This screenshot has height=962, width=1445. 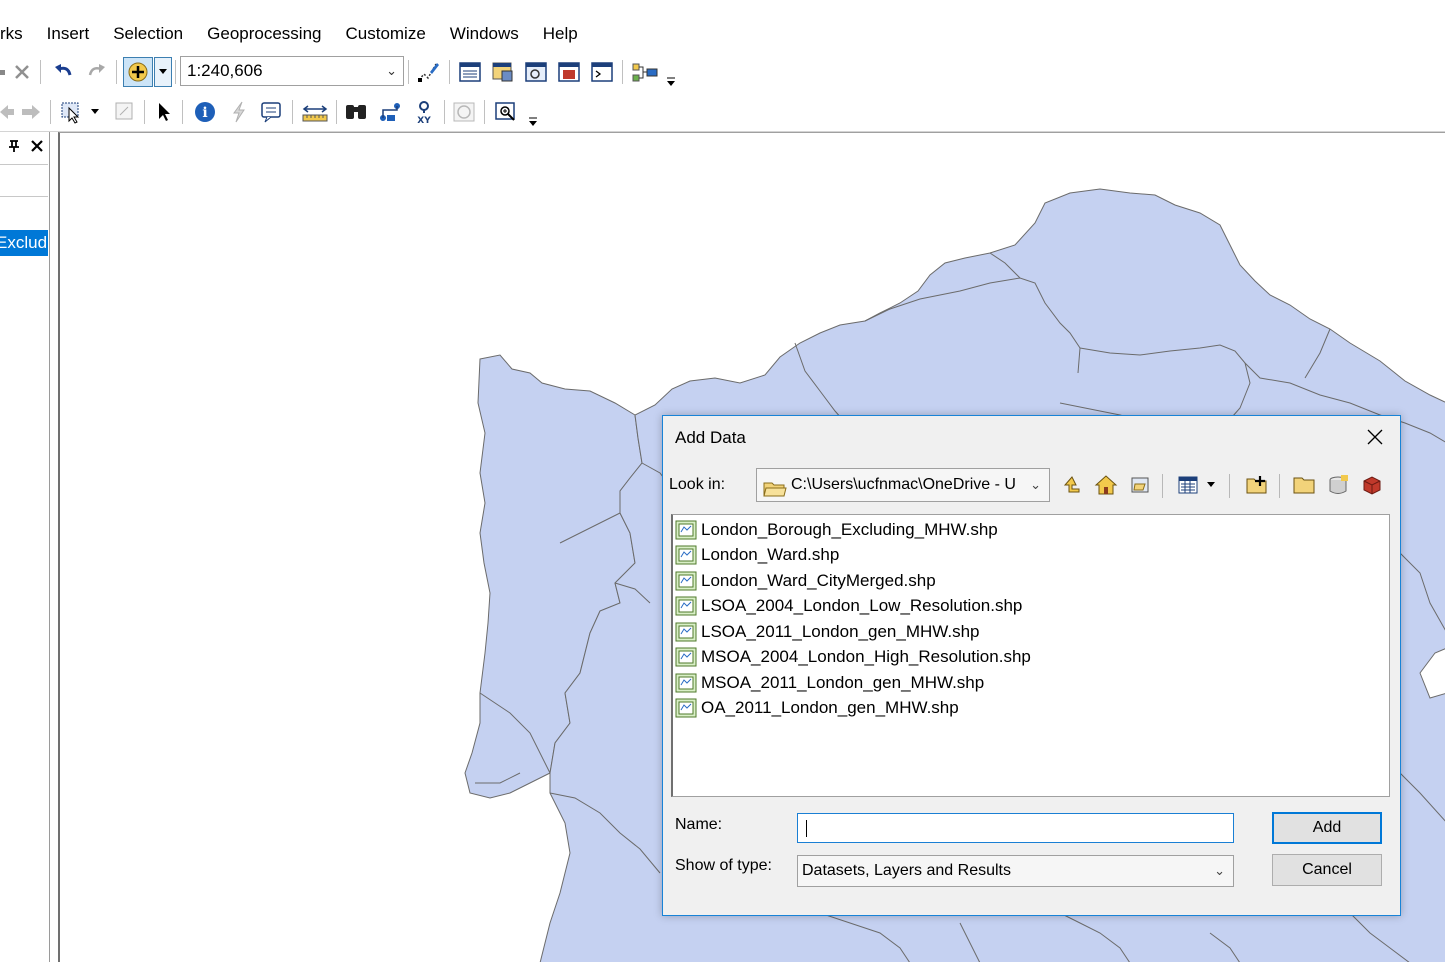 What do you see at coordinates (1304, 485) in the screenshot?
I see `new-folder-icon` at bounding box center [1304, 485].